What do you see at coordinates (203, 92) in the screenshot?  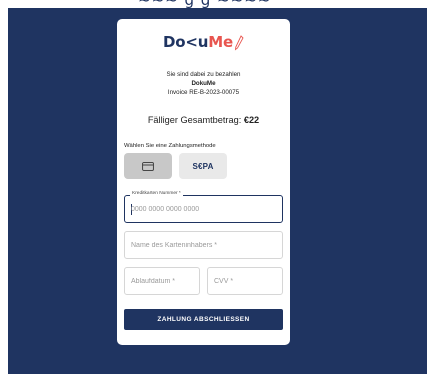 I see `invoice-number: Invoice RE-B-2023-00075` at bounding box center [203, 92].